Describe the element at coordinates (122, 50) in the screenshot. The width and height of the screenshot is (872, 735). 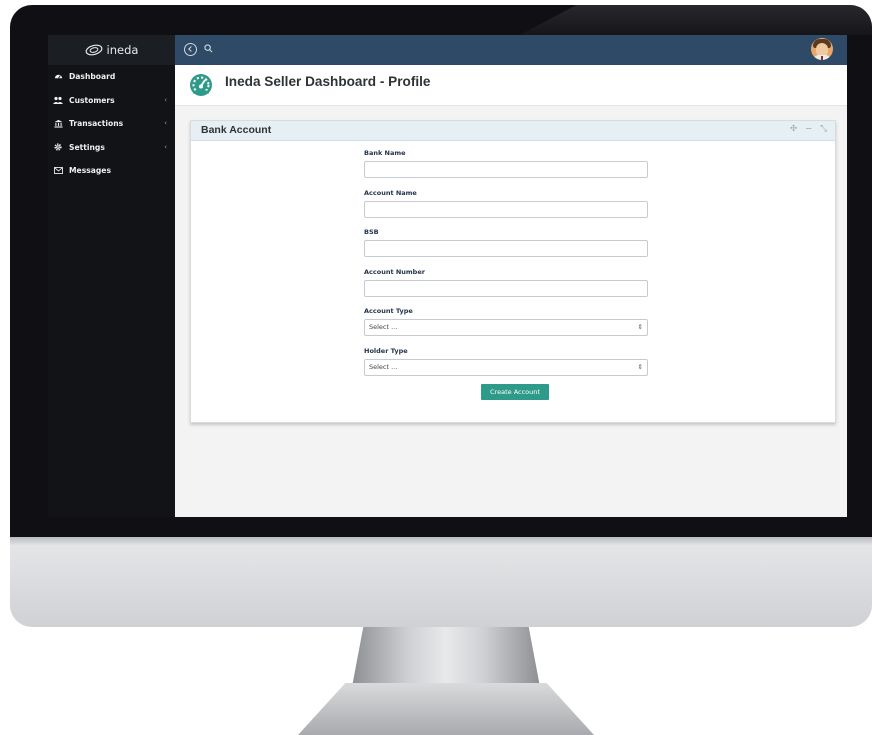
I see `brand-name: ineda` at that location.